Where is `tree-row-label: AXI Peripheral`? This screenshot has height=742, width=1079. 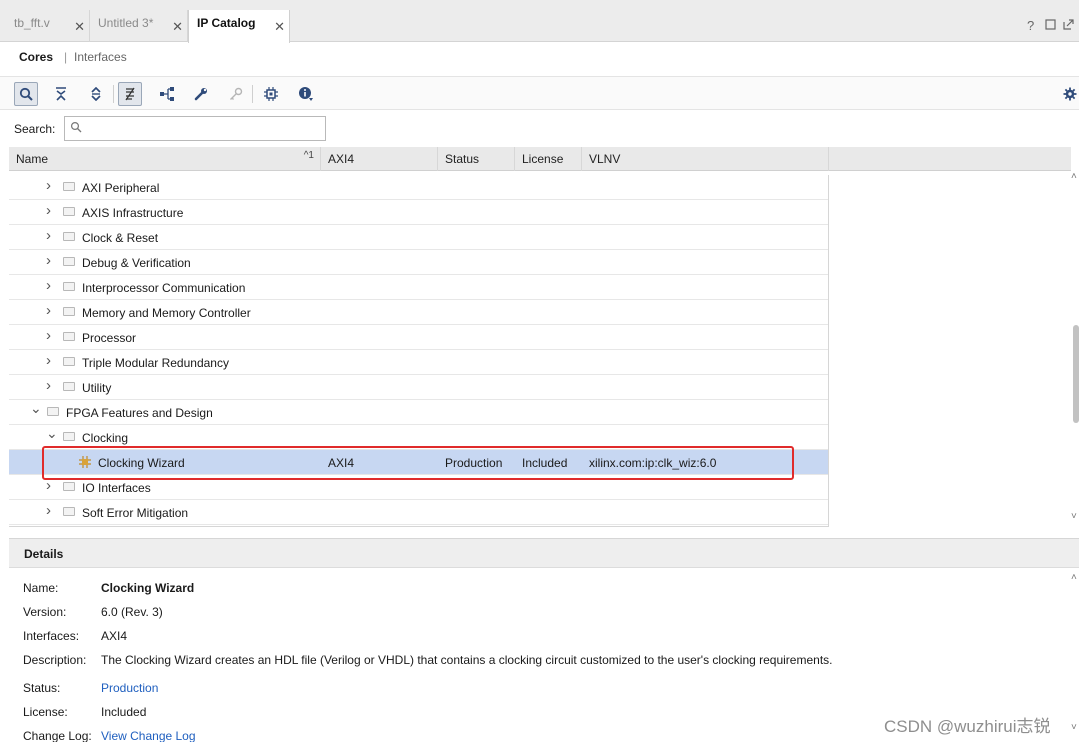 tree-row-label: AXI Peripheral is located at coordinates (121, 188).